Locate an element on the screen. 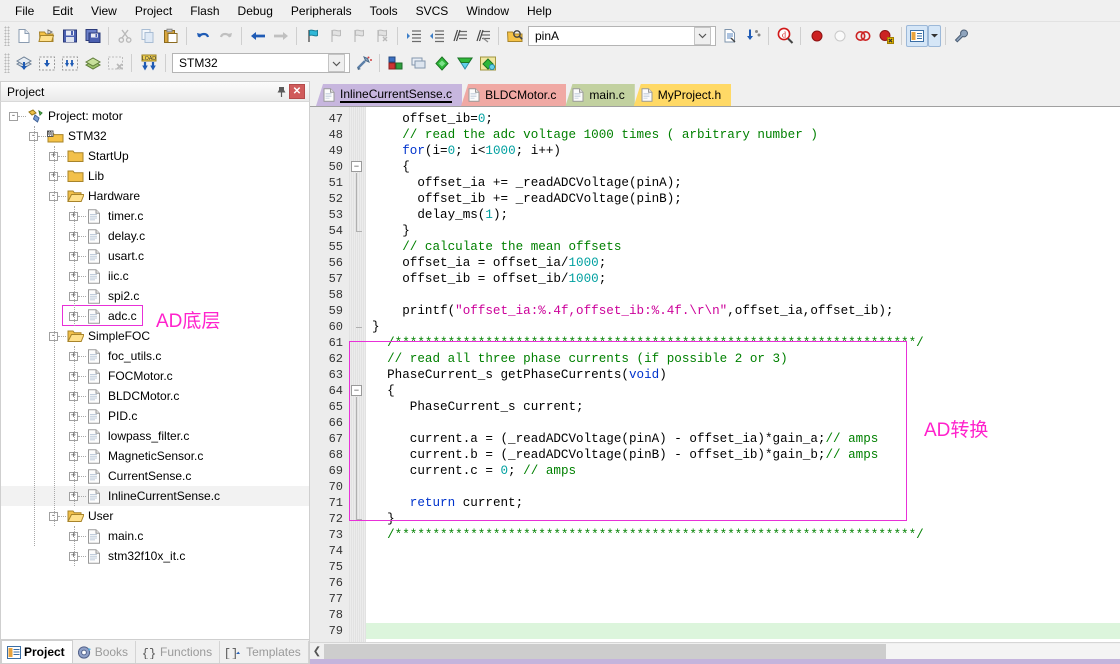  tree-node-hardware: - Hardware is located at coordinates (155, 196).